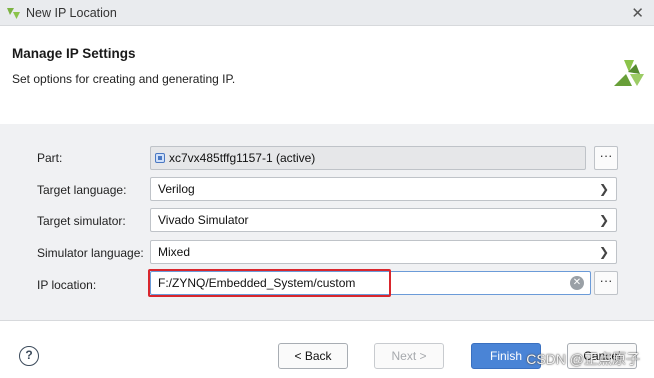 This screenshot has width=654, height=378. I want to click on back-button: < Back, so click(313, 356).